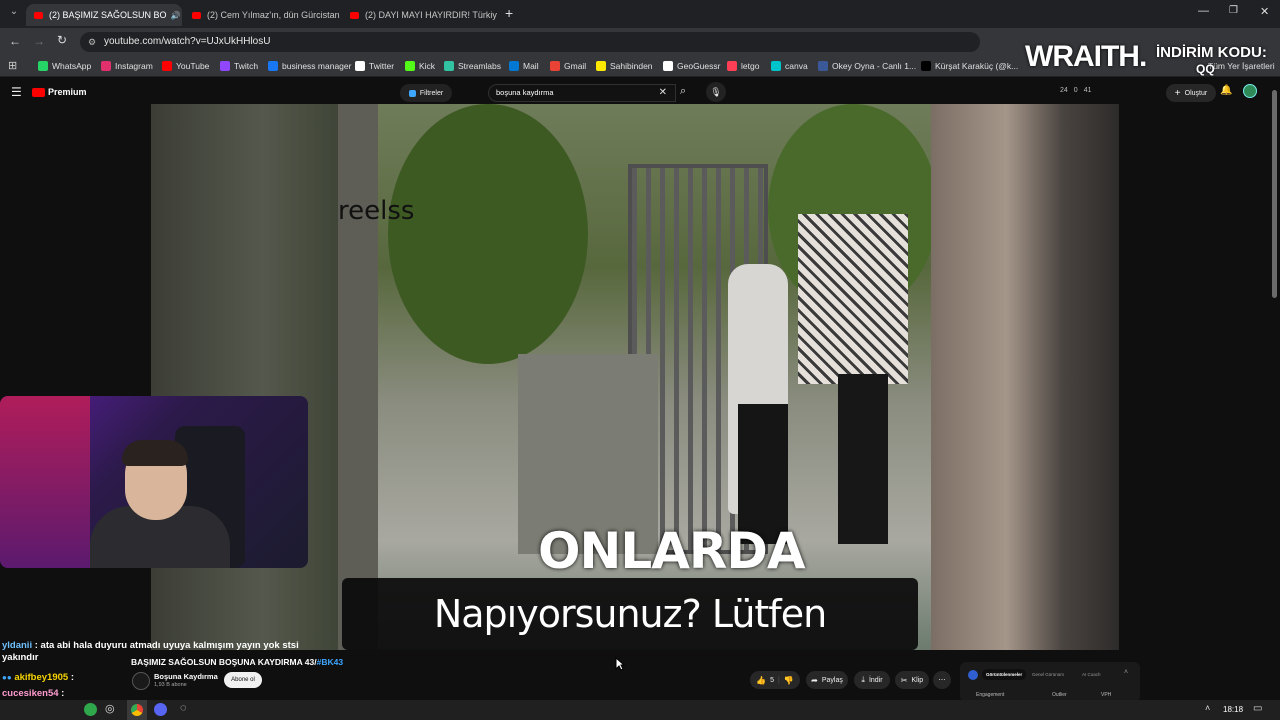 Image resolution: width=1280 pixels, height=720 pixels. Describe the element at coordinates (309, 66) in the screenshot. I see `bookmark-item: business manager` at that location.